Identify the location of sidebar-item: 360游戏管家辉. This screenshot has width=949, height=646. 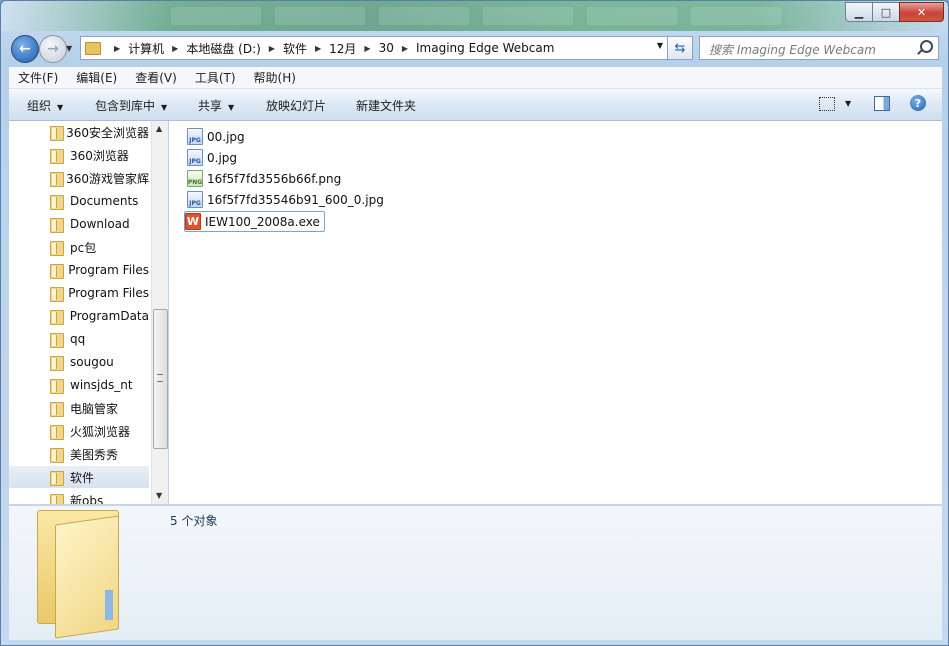
(79, 178).